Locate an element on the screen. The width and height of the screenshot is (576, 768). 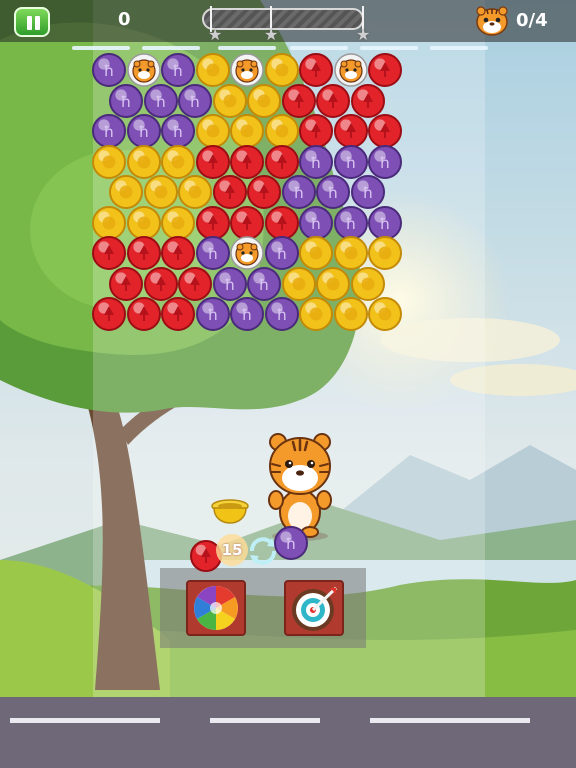
target-icon is located at coordinates (315, 608).